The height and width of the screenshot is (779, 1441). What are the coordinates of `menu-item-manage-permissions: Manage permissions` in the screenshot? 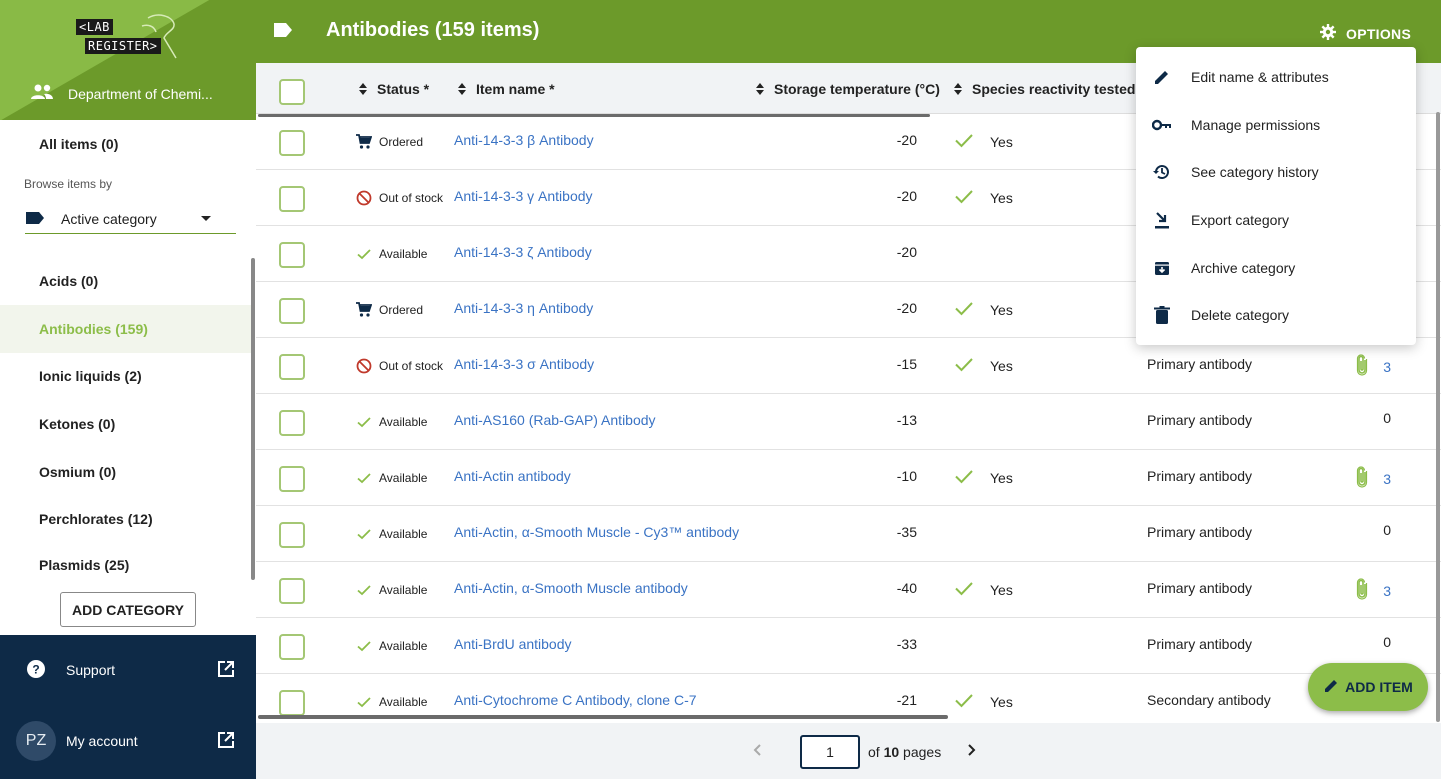 It's located at (1276, 124).